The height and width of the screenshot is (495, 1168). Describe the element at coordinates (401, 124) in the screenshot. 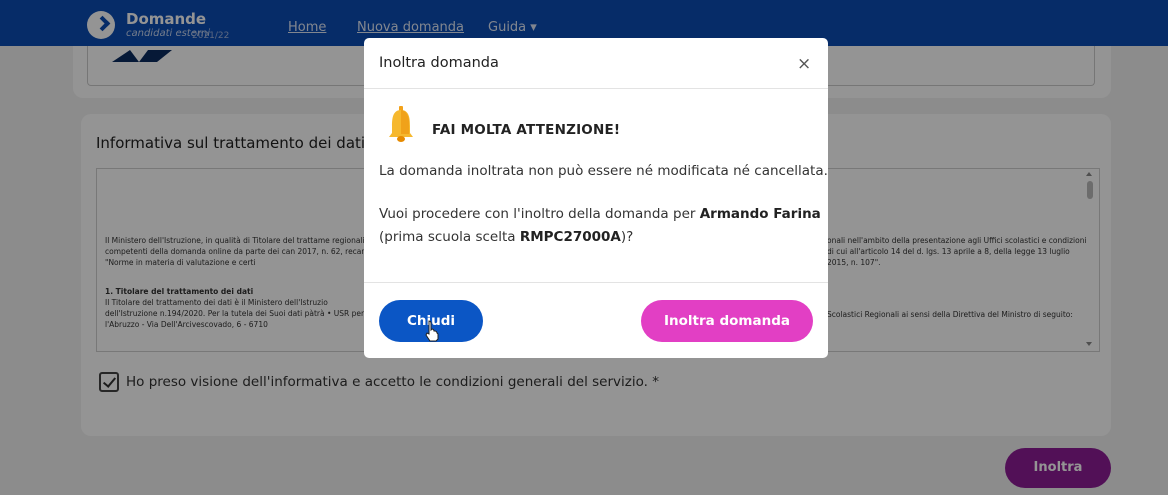

I see `bell-icon` at that location.